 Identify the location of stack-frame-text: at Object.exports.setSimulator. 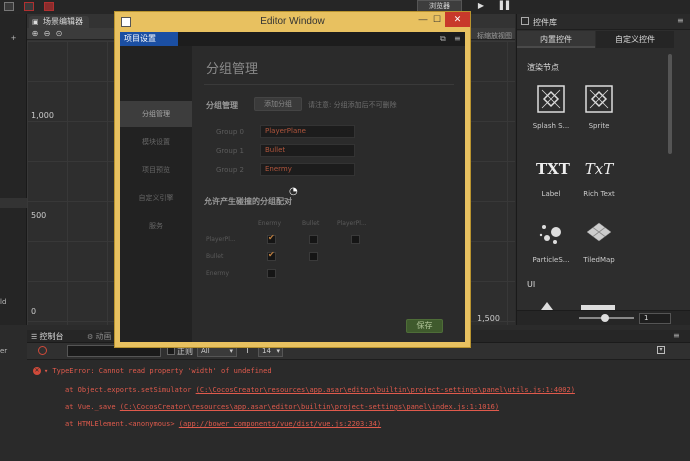
(130, 390).